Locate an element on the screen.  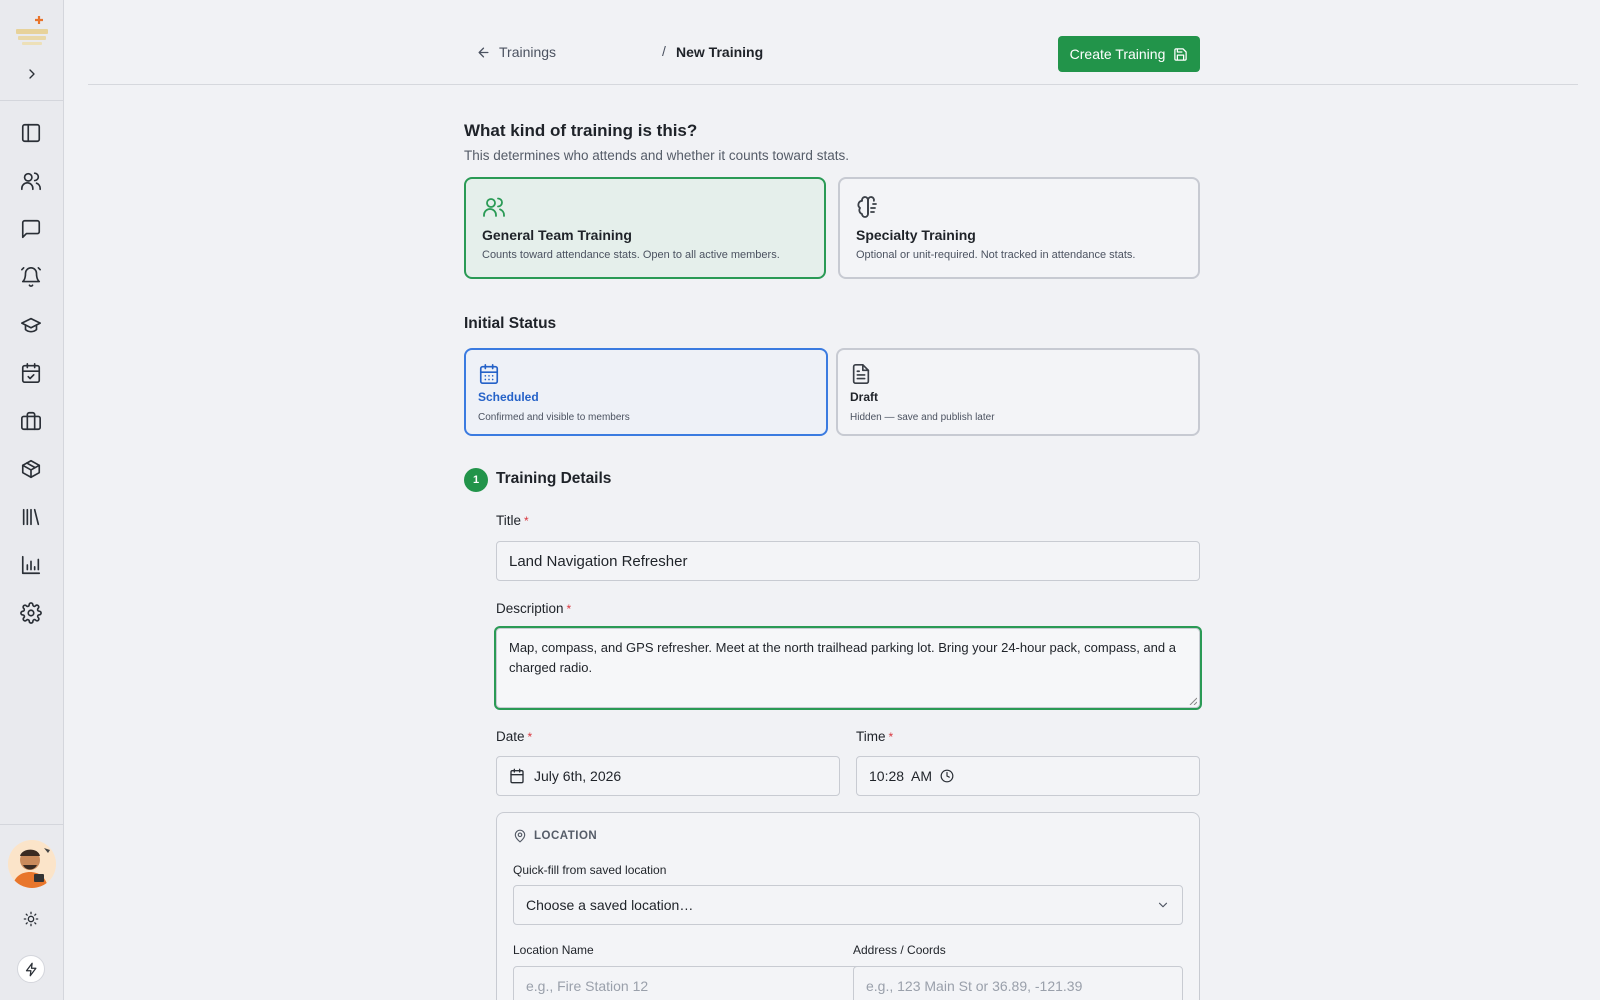
page-header: Trainings / New Training Create Training is located at coordinates (833, 42).